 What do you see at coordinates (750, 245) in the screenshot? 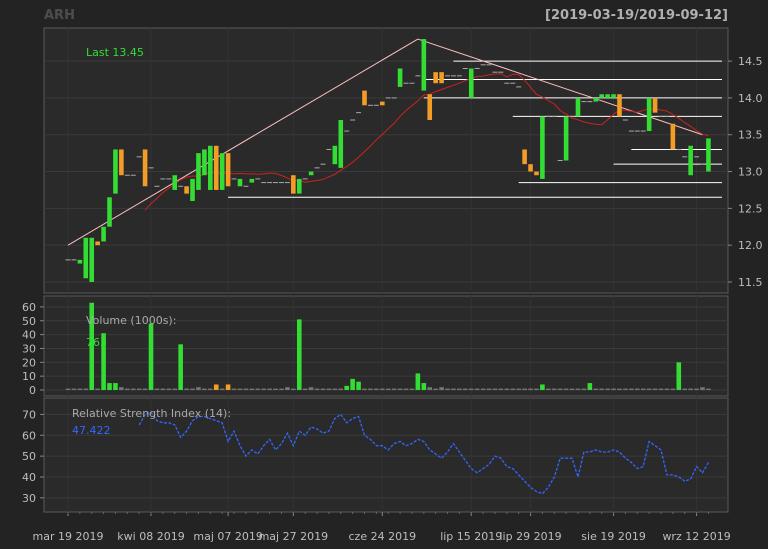
I see `price-tick-label: 12.0` at bounding box center [750, 245].